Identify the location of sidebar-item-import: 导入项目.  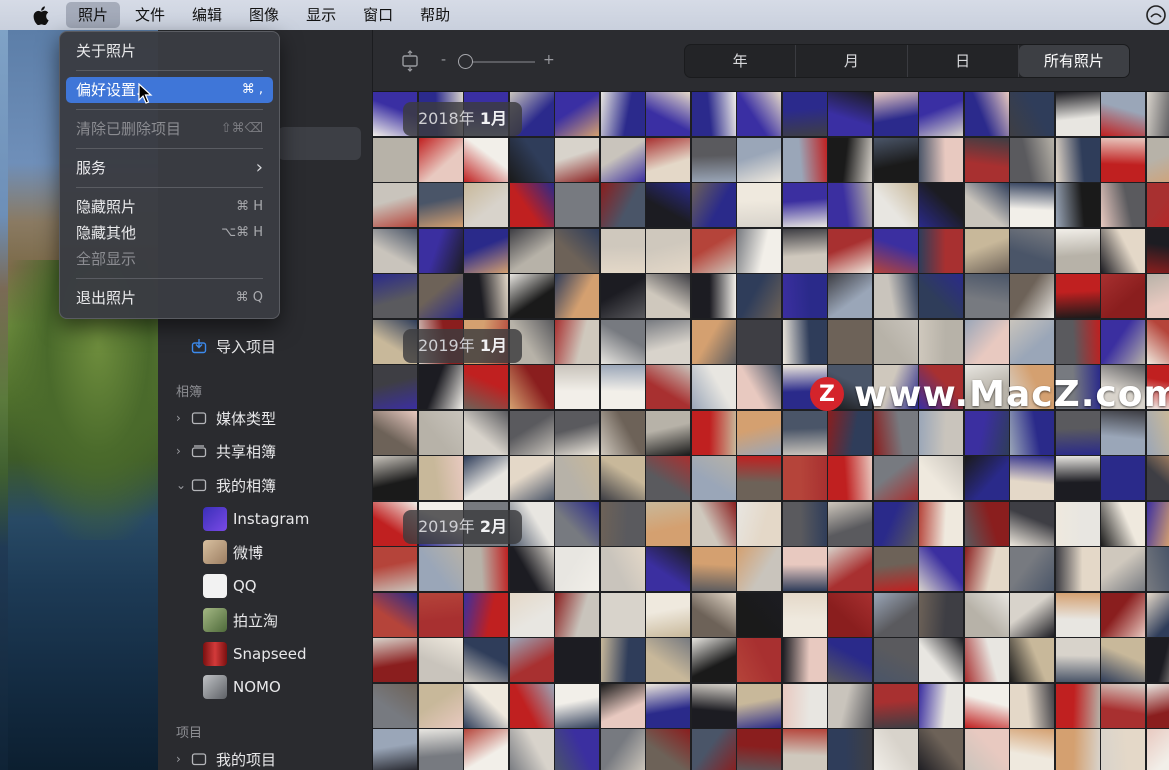
(233, 346).